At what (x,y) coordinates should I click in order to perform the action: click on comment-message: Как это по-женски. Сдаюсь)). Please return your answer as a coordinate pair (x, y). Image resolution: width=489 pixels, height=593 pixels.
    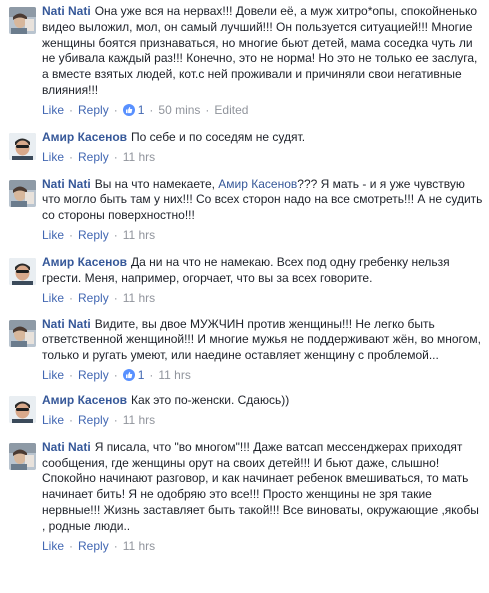
    Looking at the image, I should click on (210, 399).